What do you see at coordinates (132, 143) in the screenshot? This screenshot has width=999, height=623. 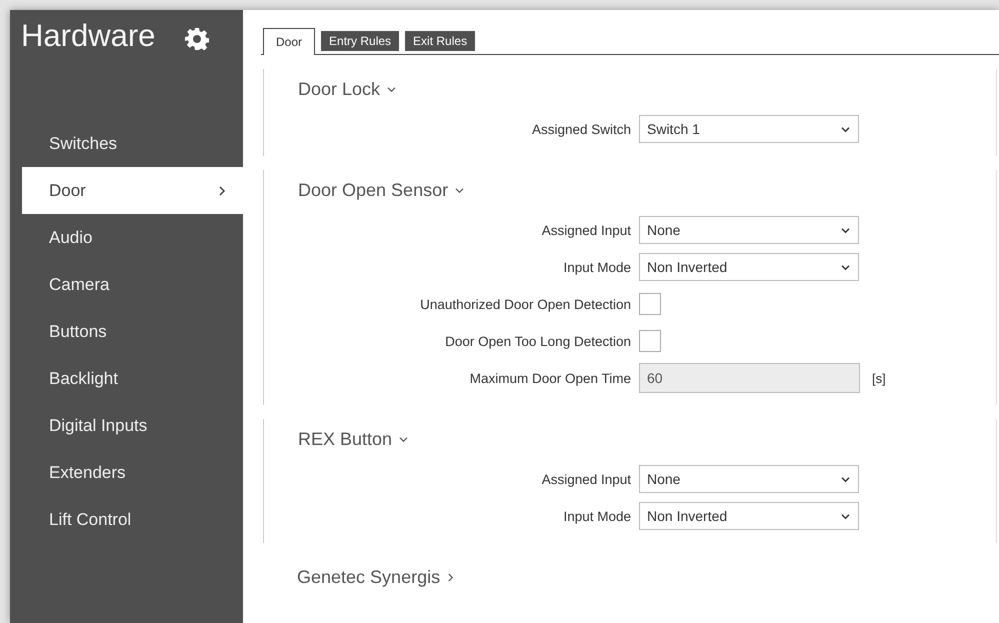 I see `sidebar-item: Switches` at bounding box center [132, 143].